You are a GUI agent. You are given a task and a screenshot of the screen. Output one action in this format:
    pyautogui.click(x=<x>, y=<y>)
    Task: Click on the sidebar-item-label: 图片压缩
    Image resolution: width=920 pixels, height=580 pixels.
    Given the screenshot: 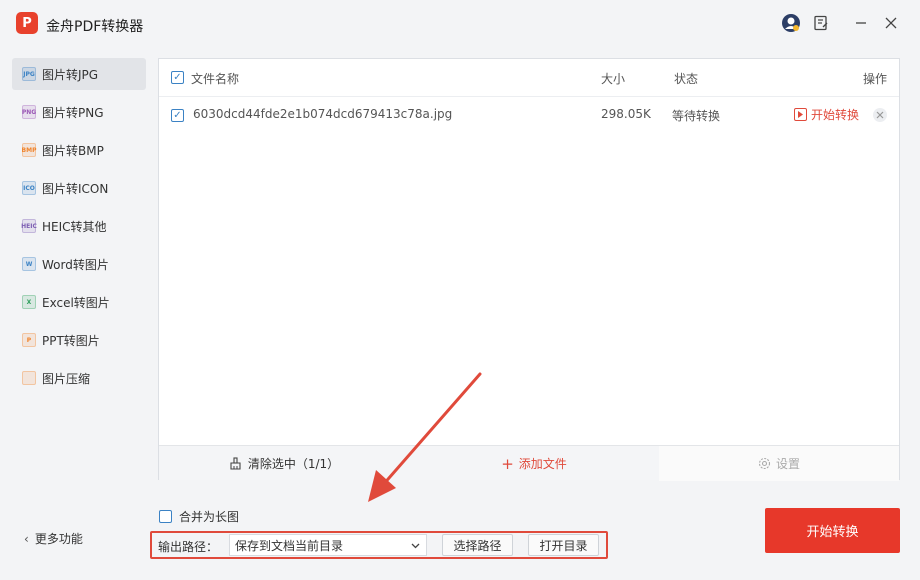 What is the action you would take?
    pyautogui.click(x=66, y=378)
    